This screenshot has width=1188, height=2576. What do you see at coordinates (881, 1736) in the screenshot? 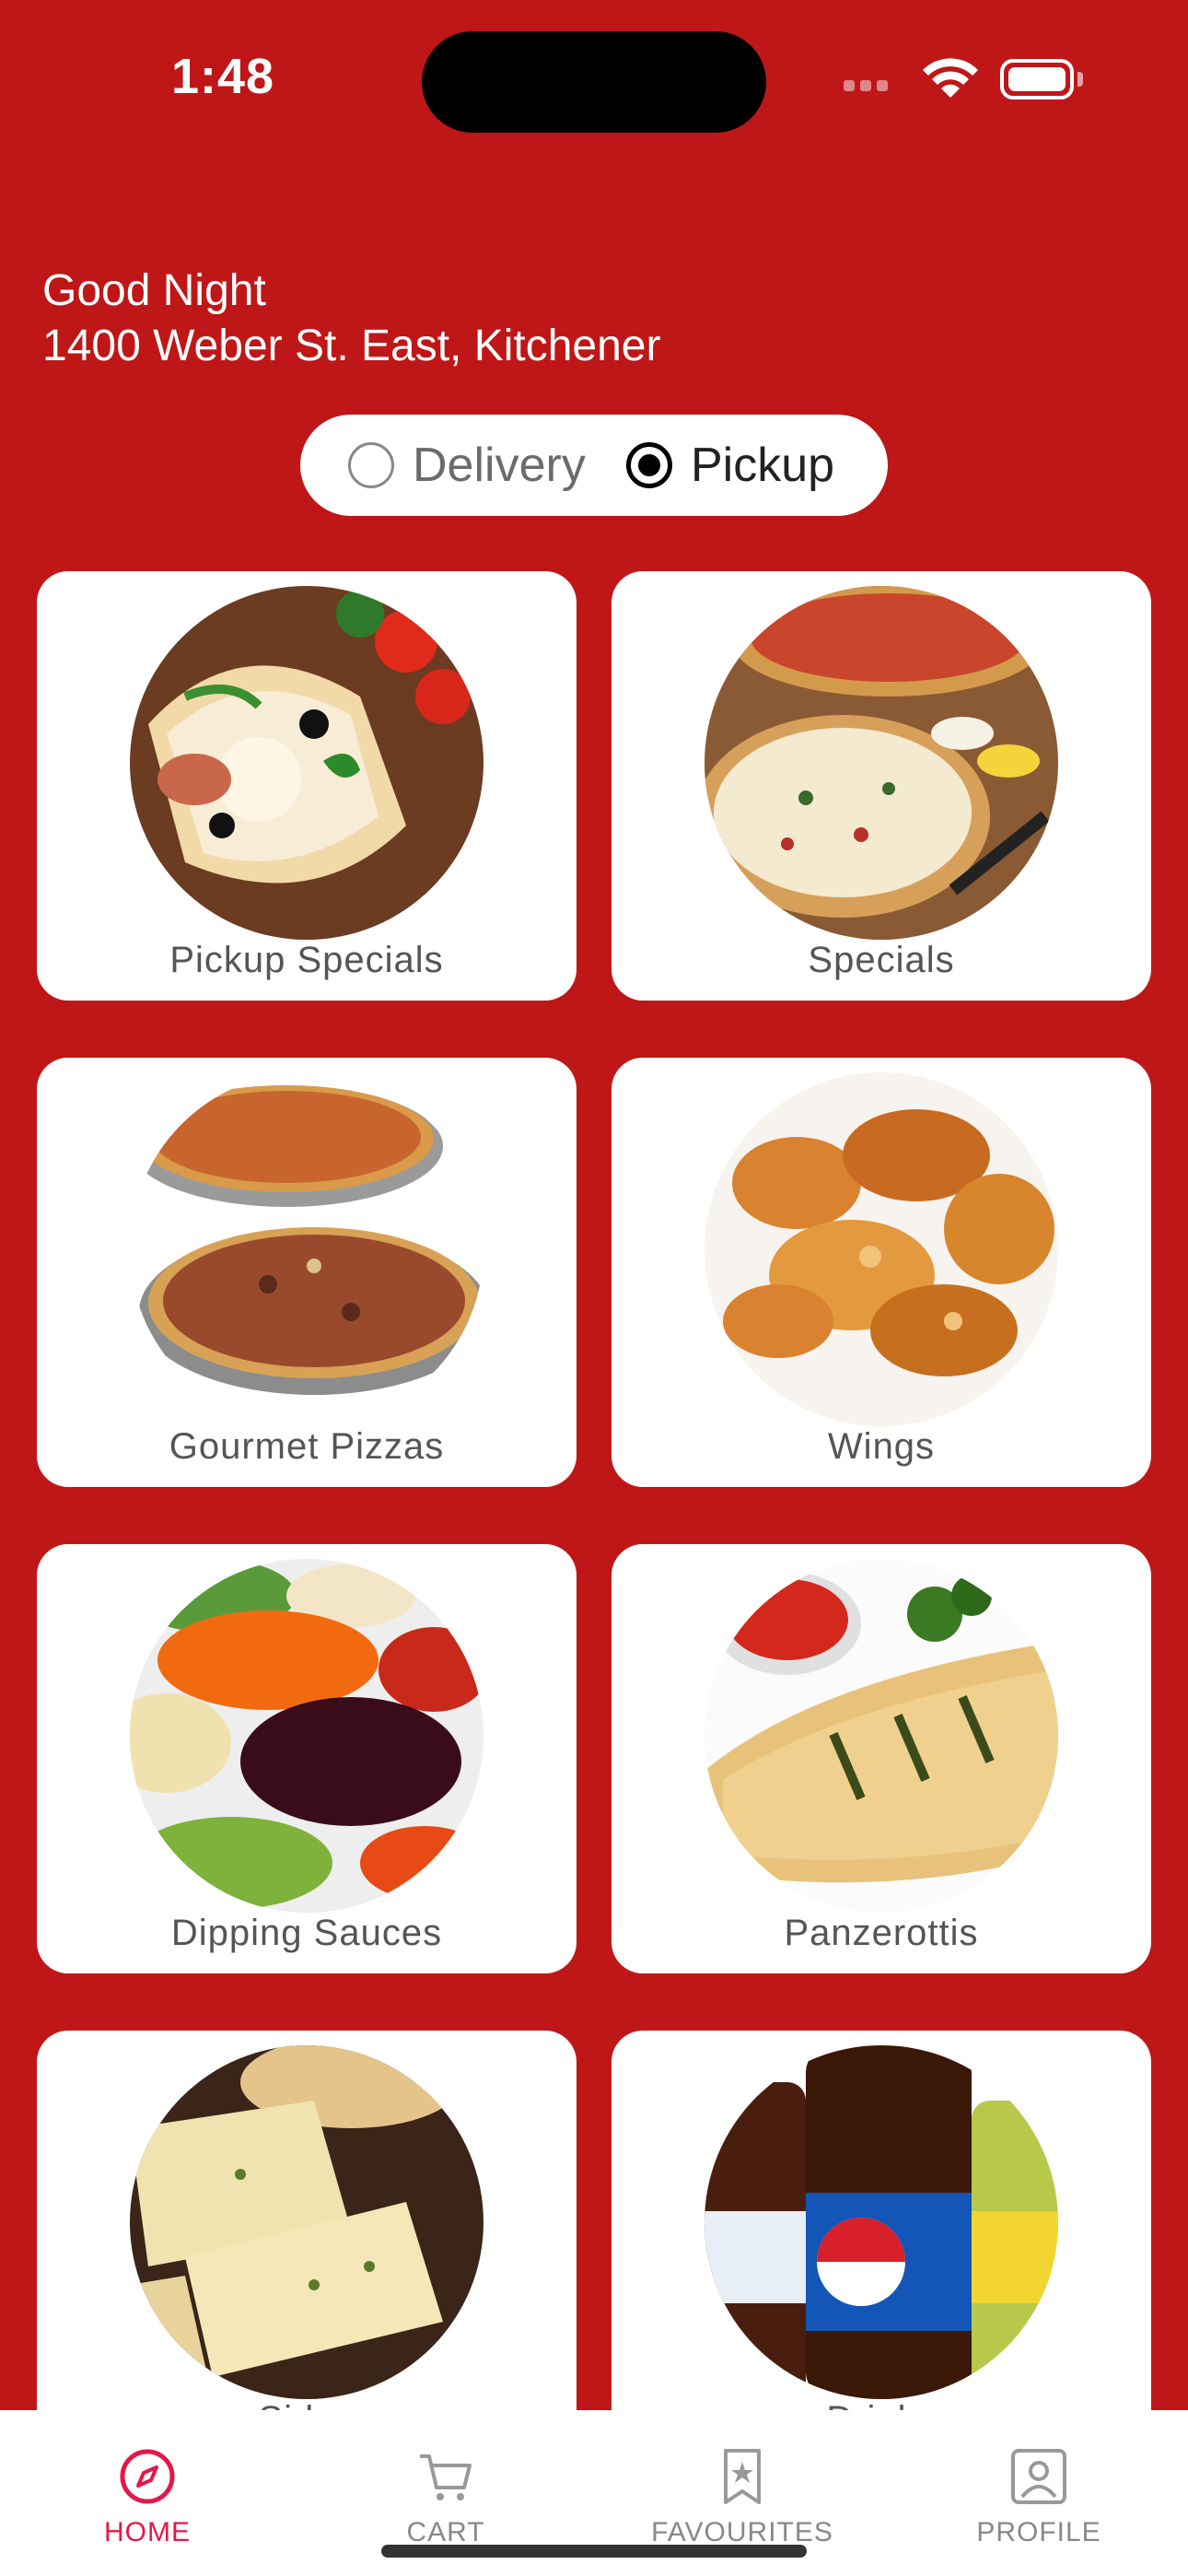
I see `panzerottis-image` at bounding box center [881, 1736].